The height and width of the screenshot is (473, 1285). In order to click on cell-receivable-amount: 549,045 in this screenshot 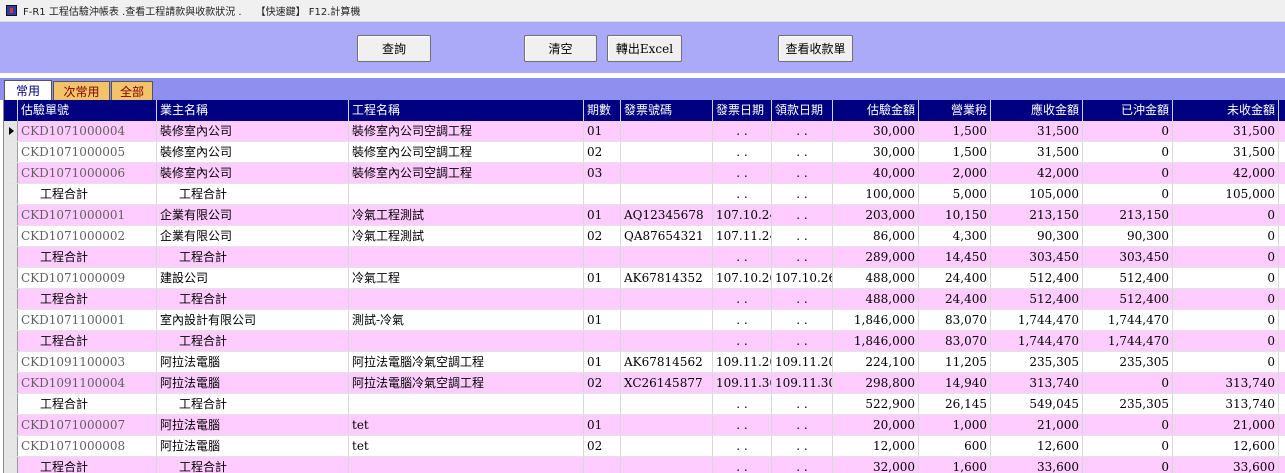, I will do `click(1037, 404)`.